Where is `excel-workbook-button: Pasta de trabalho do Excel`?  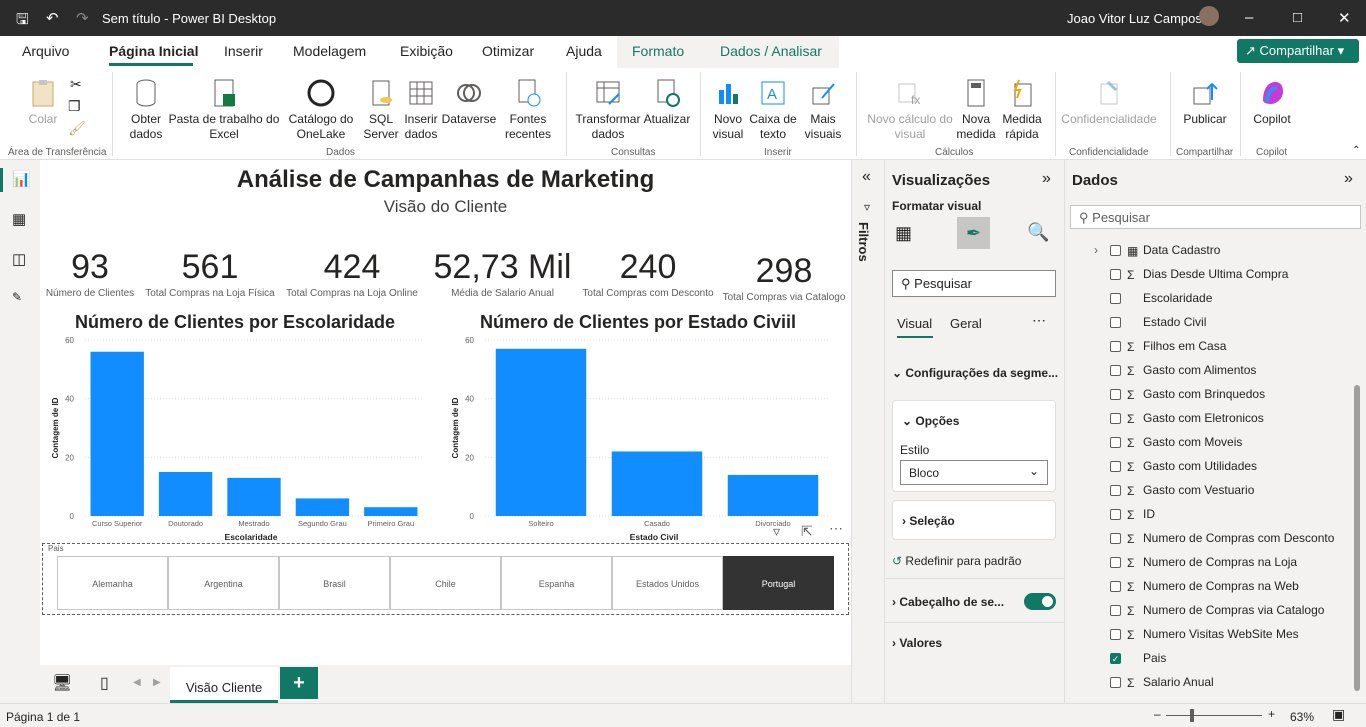
excel-workbook-button: Pasta de trabalho do Excel is located at coordinates (224, 110).